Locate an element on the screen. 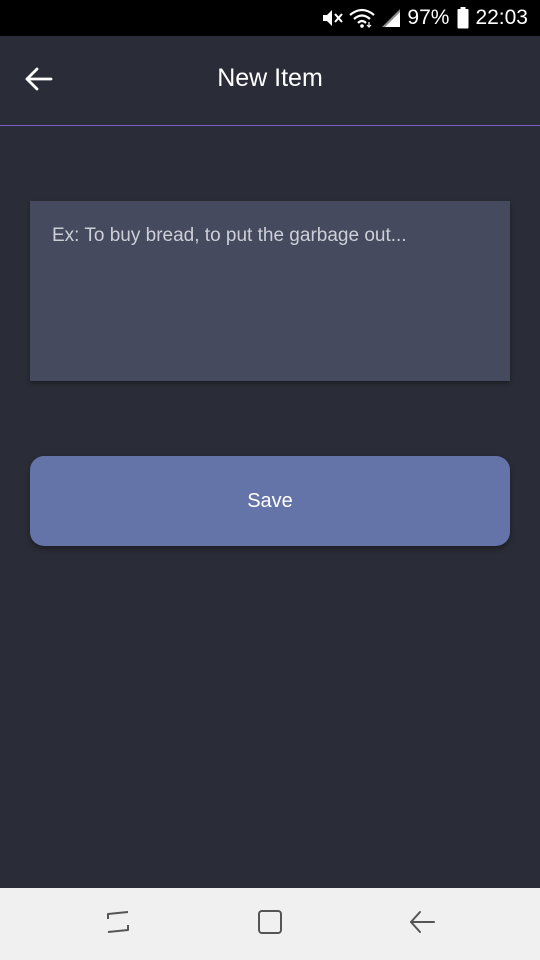 This screenshot has height=960, width=540. clock: 22:03 is located at coordinates (501, 17).